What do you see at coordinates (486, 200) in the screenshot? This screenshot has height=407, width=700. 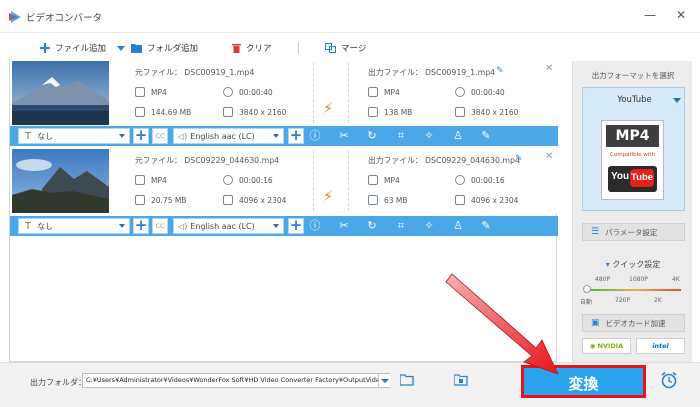 I see `output-resolution: 4096 x 2304` at bounding box center [486, 200].